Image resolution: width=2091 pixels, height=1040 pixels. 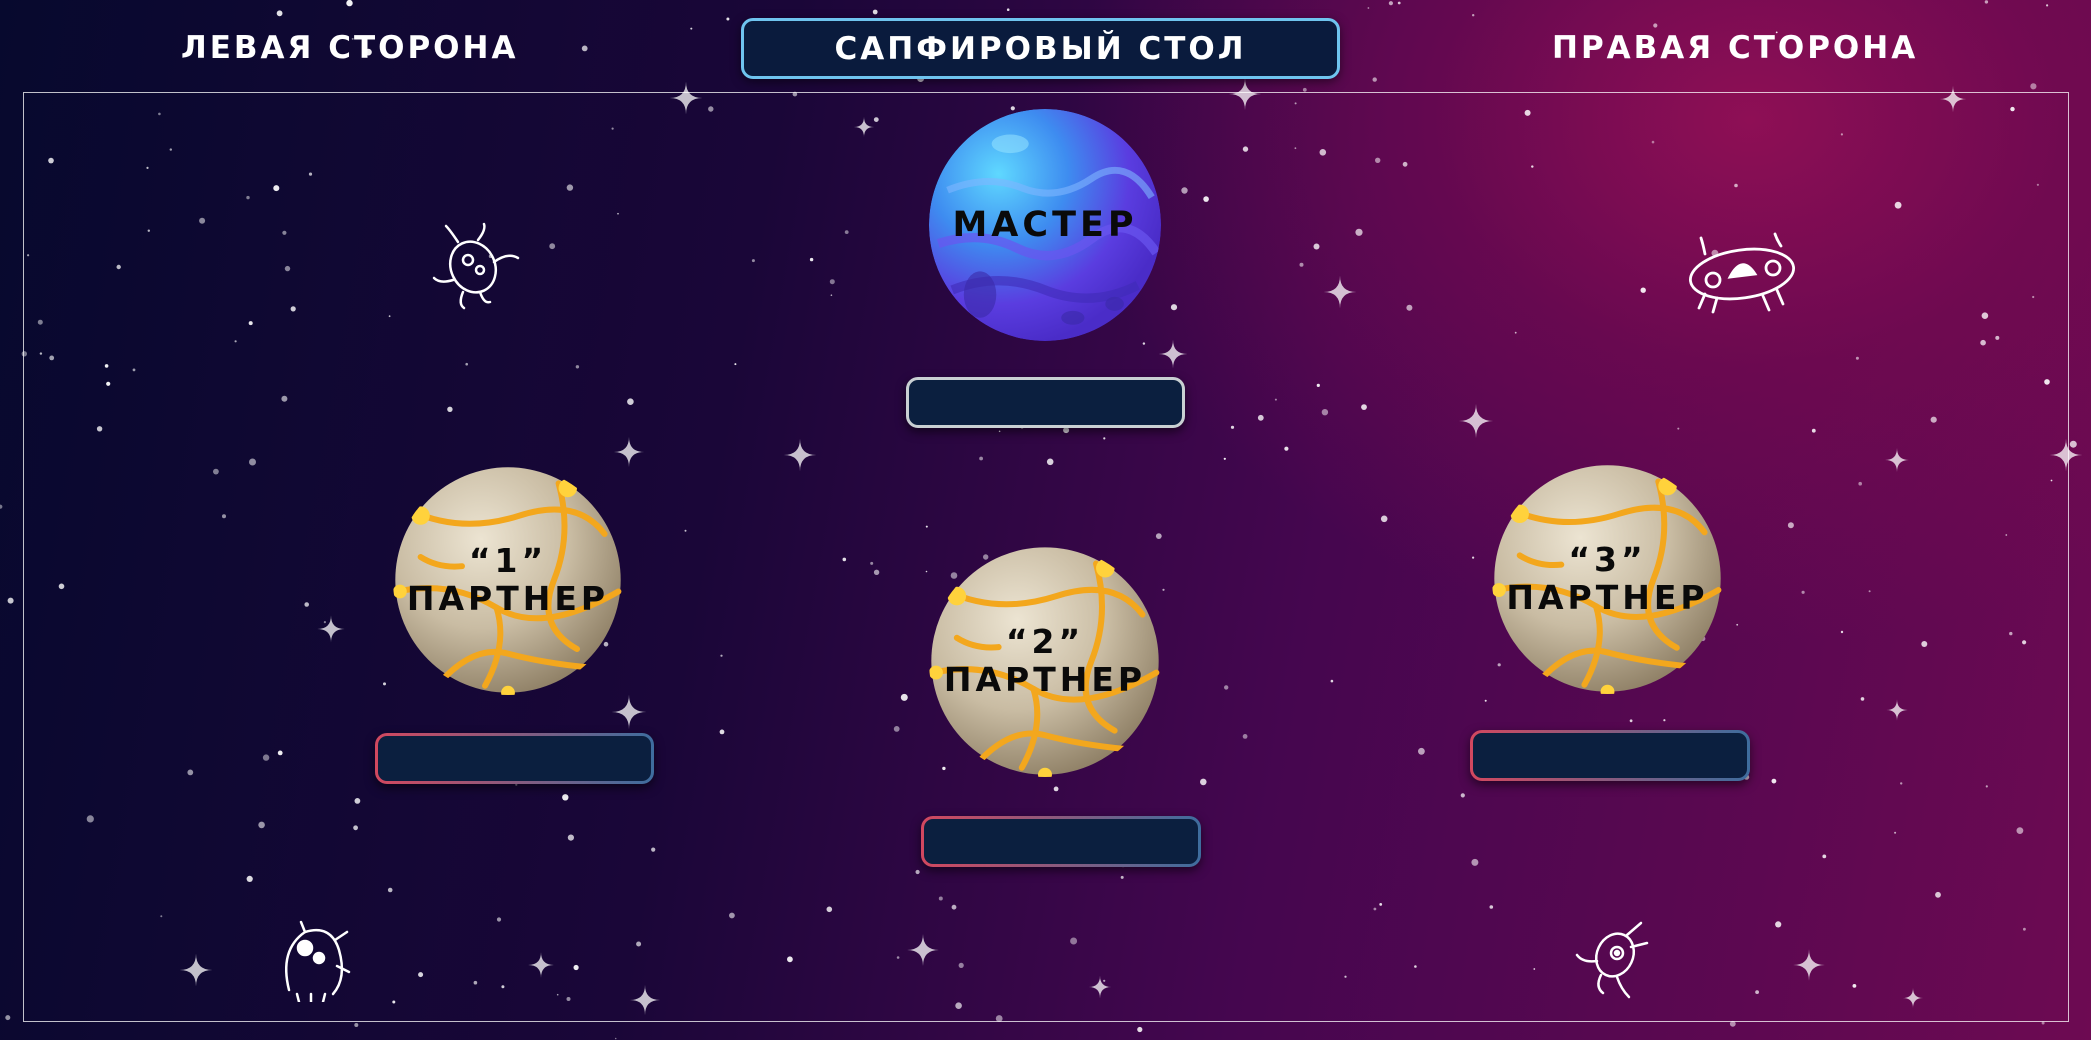 I want to click on master-label-text: МАСТЕР, so click(x=1045, y=224).